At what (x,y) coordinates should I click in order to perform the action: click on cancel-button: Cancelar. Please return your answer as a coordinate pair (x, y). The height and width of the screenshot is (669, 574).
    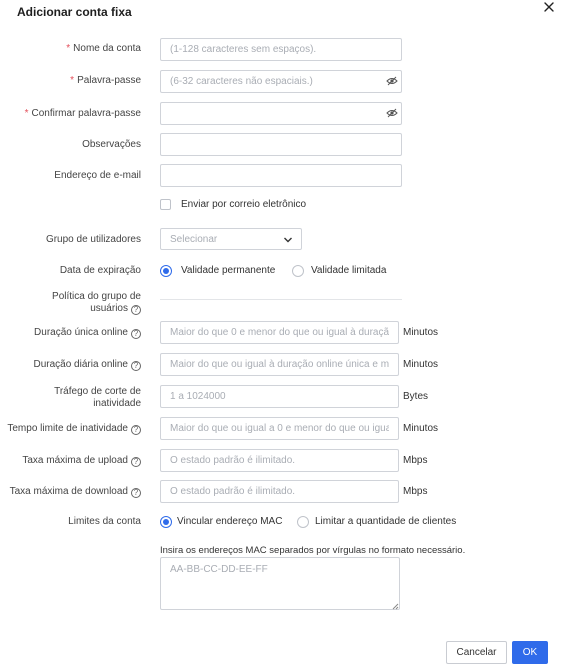
    Looking at the image, I should click on (476, 652).